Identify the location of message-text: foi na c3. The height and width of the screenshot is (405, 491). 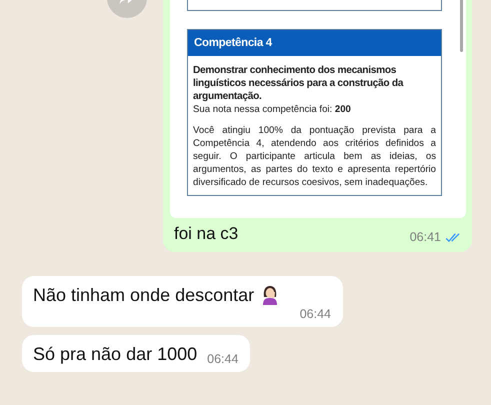
(206, 234).